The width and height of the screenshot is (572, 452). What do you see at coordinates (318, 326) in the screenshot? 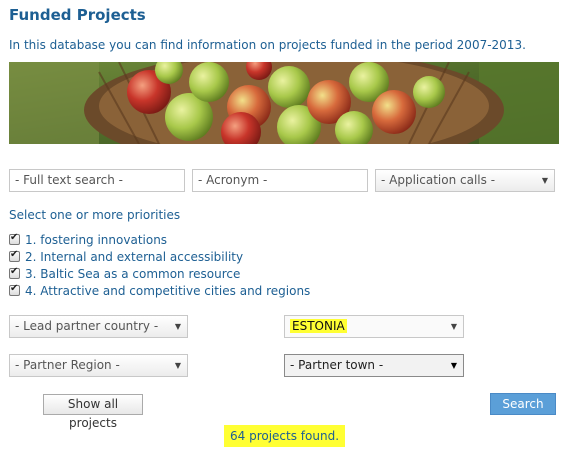
I see `country-selected-value: ESTONIA` at bounding box center [318, 326].